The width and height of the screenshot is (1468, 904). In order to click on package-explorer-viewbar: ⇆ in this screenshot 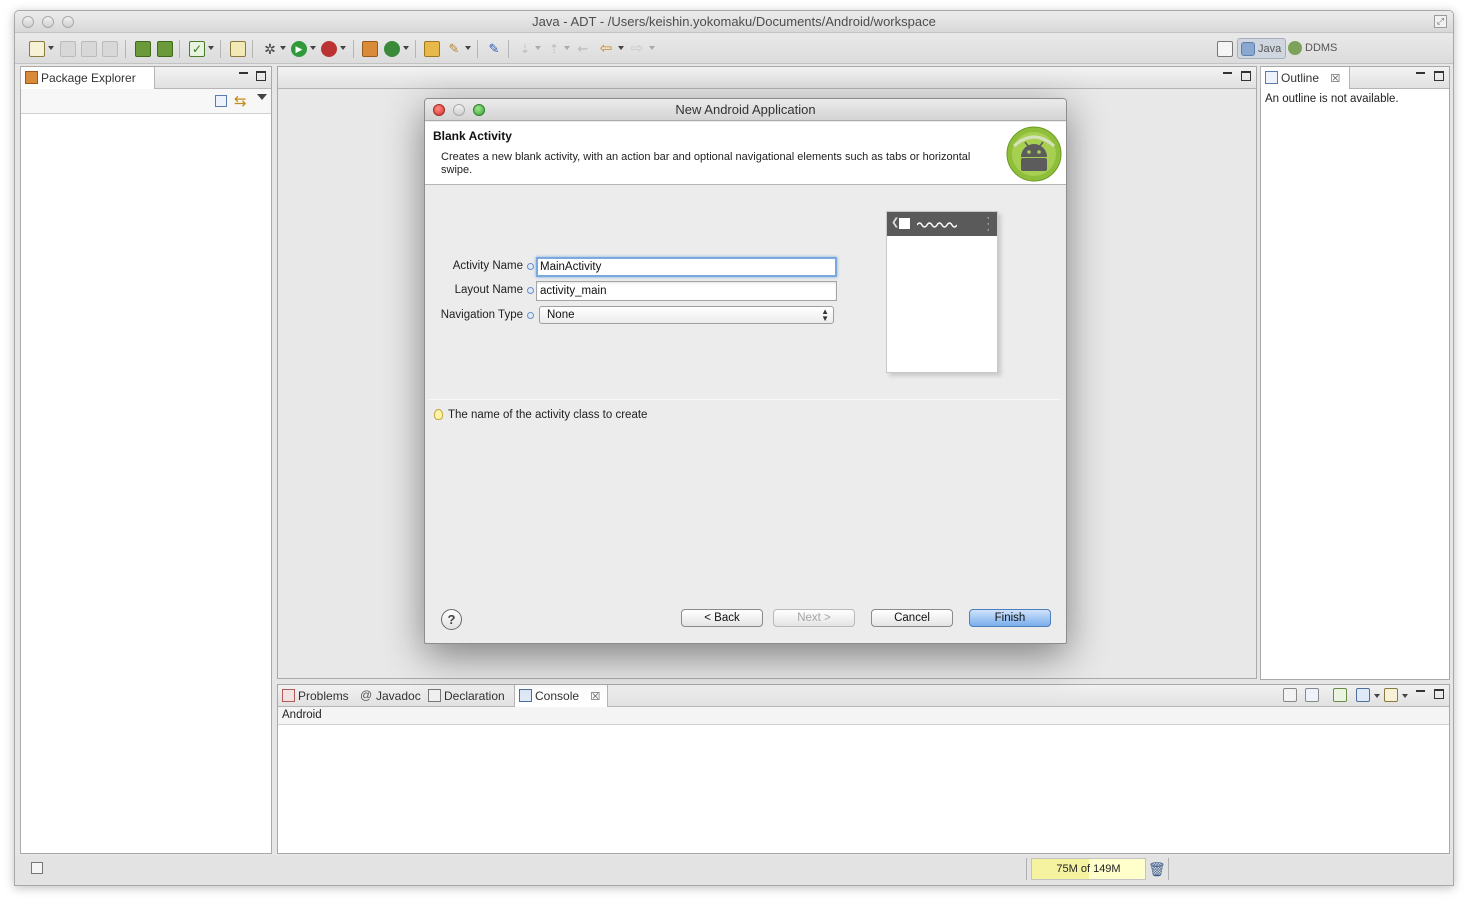, I will do `click(146, 101)`.